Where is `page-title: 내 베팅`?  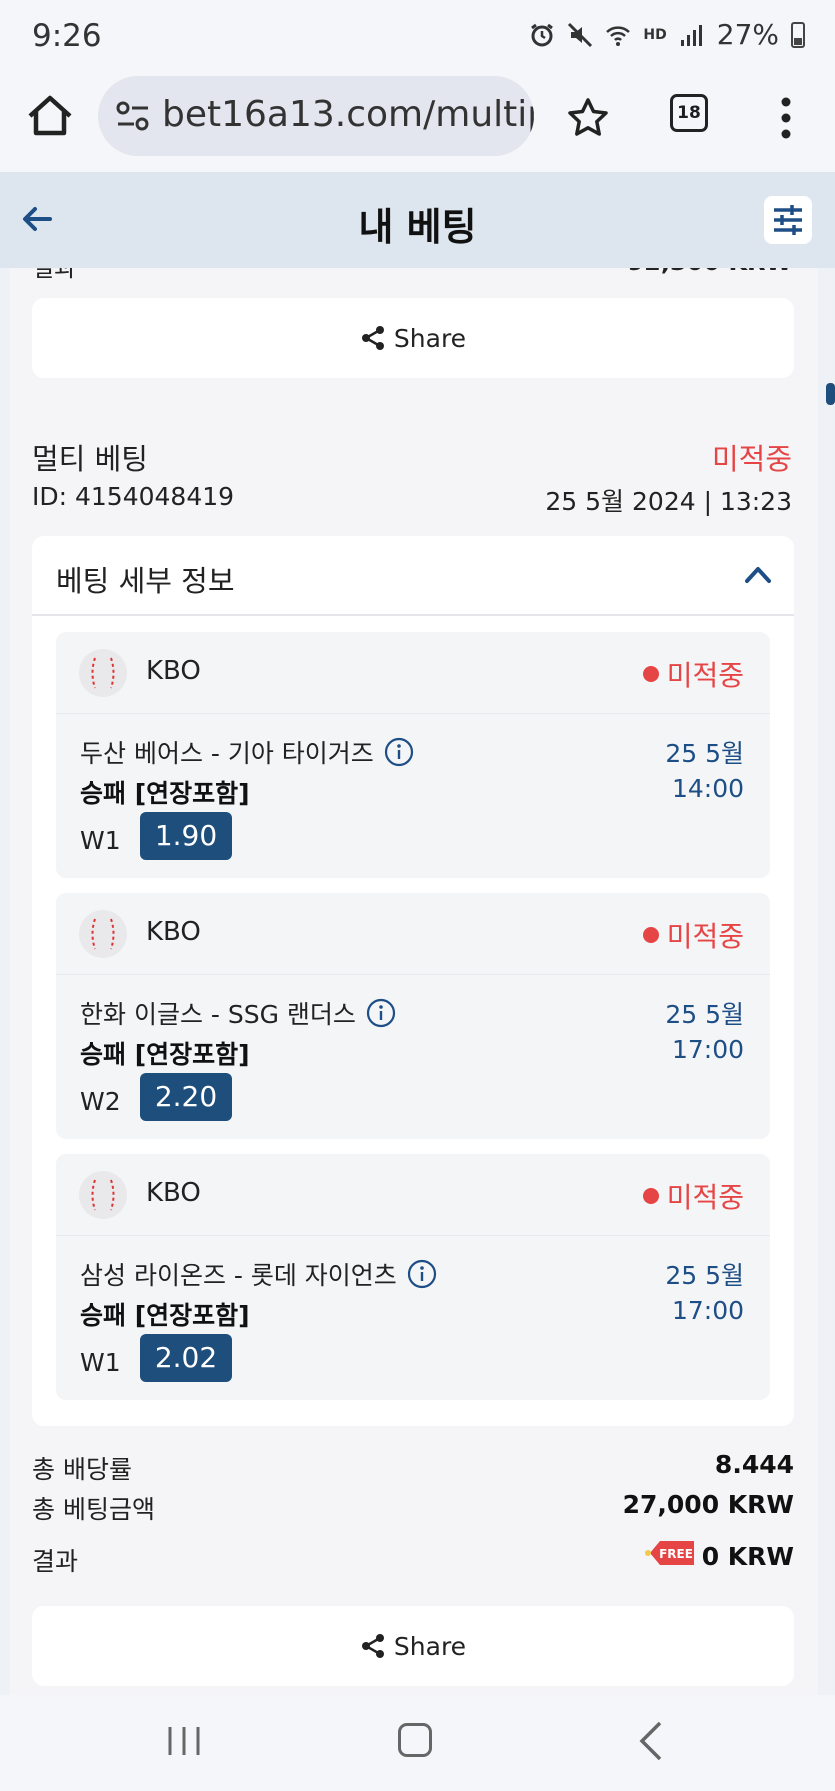
page-title: 내 베팅 is located at coordinates (417, 227).